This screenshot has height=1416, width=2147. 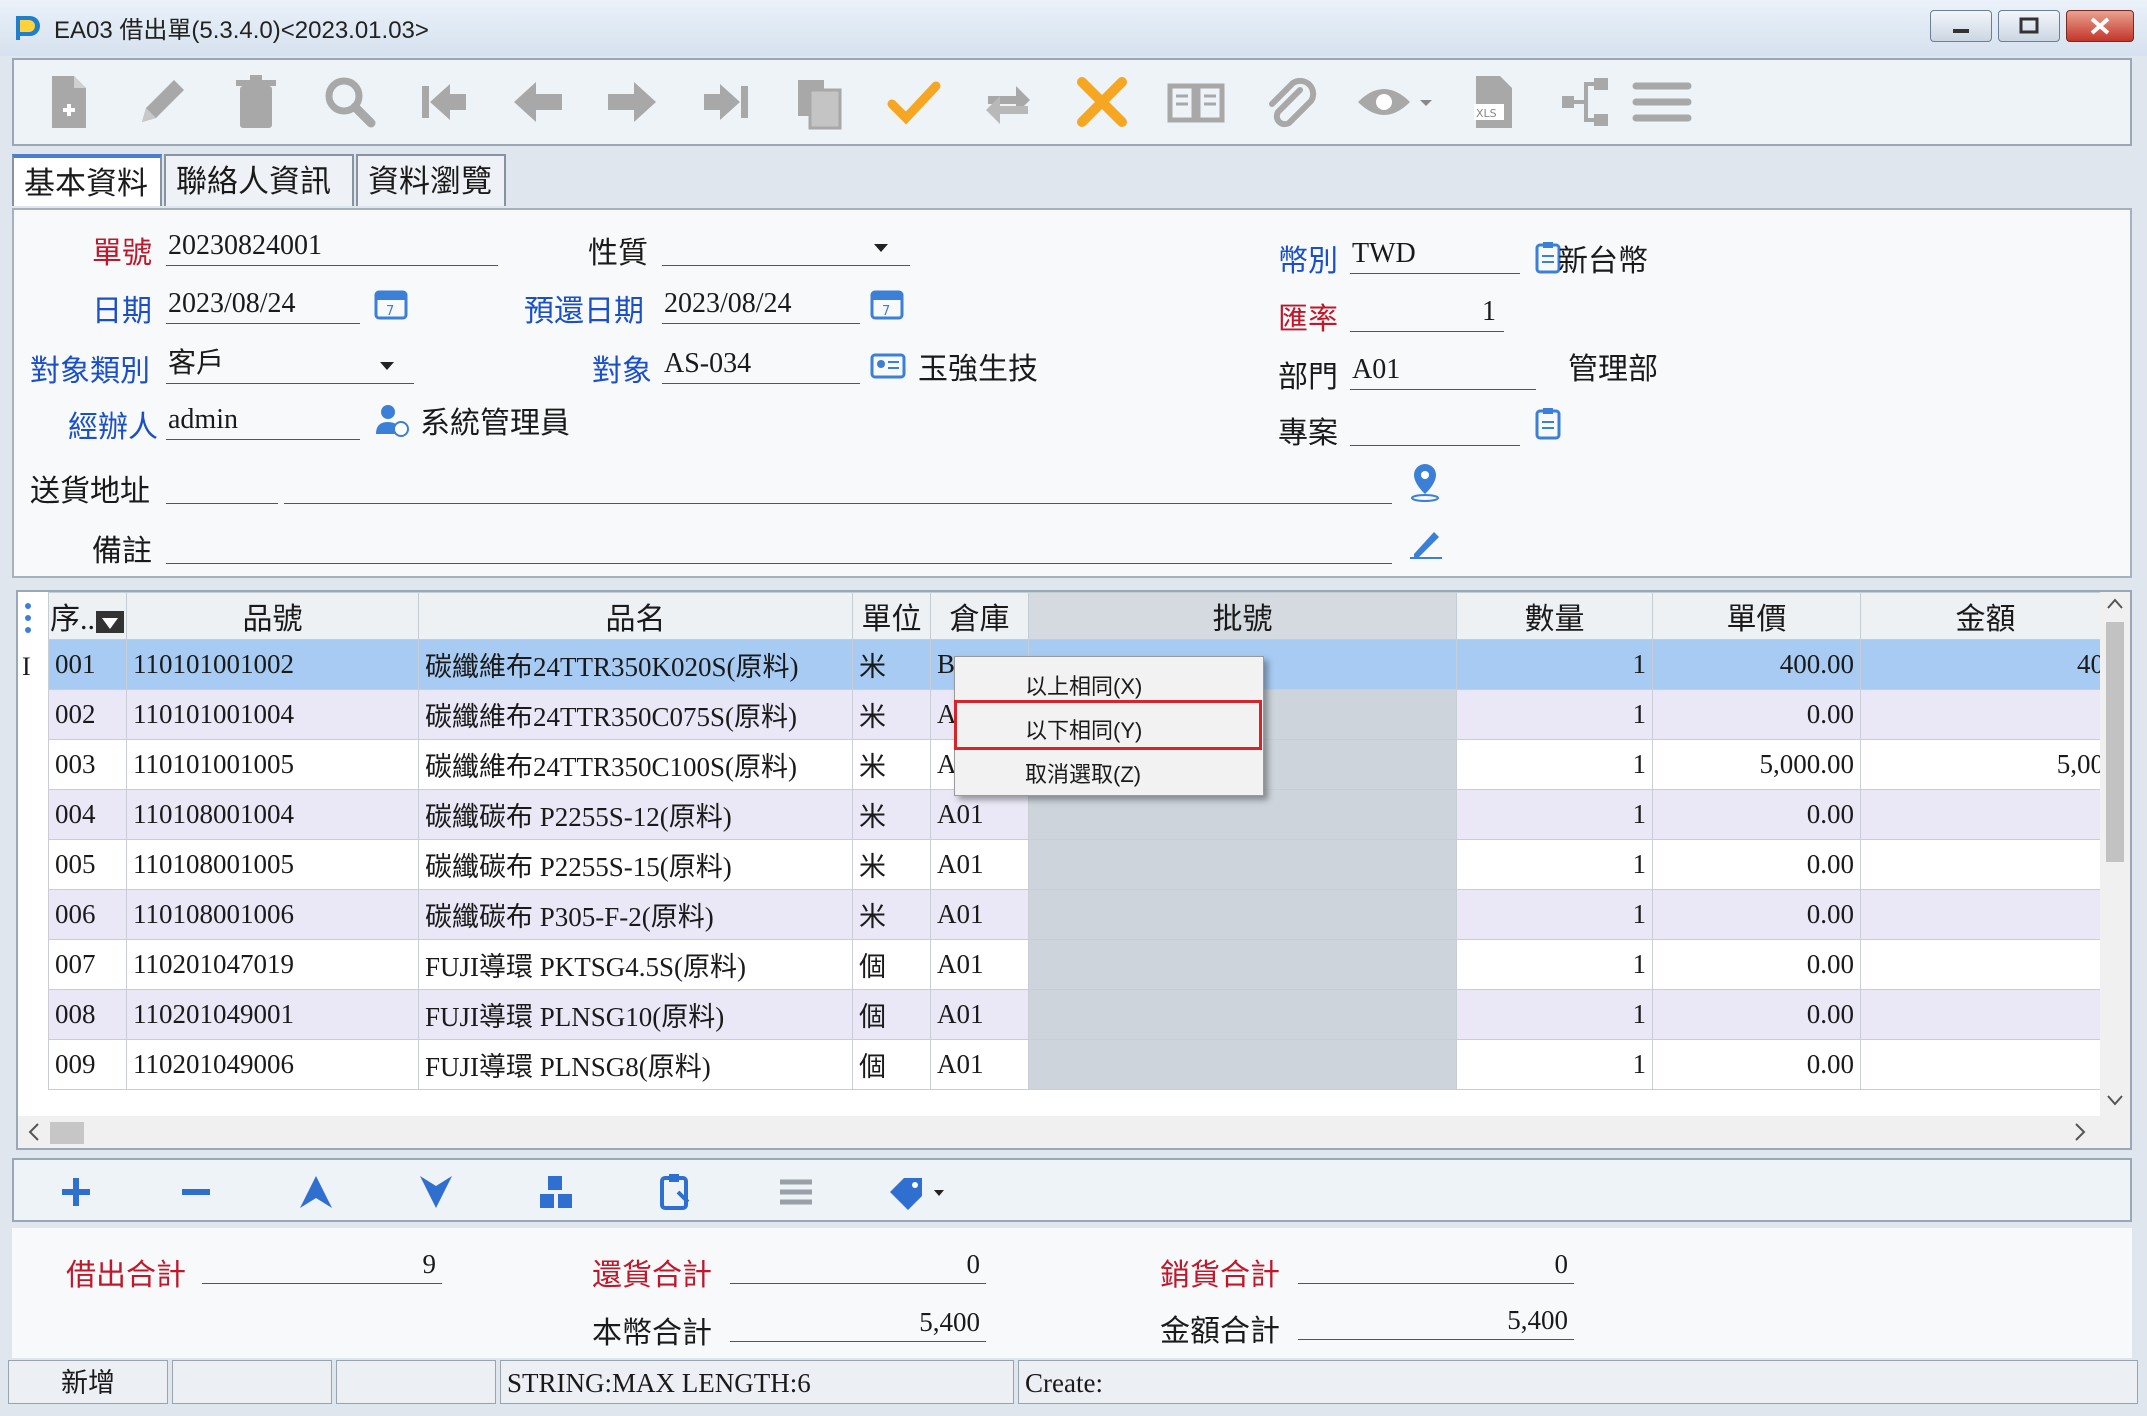 What do you see at coordinates (556, 1192) in the screenshot?
I see `blocks-icon` at bounding box center [556, 1192].